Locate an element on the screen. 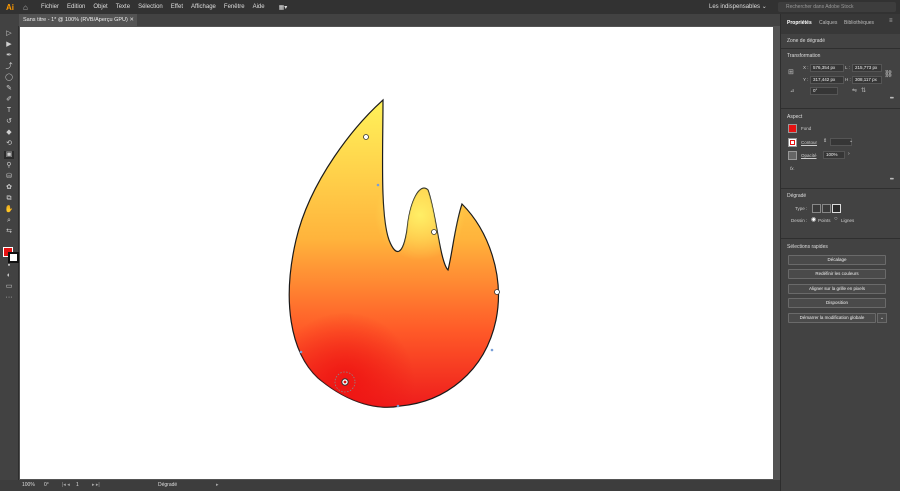  artboard-nav-next: ▸ ▸| is located at coordinates (96, 485).